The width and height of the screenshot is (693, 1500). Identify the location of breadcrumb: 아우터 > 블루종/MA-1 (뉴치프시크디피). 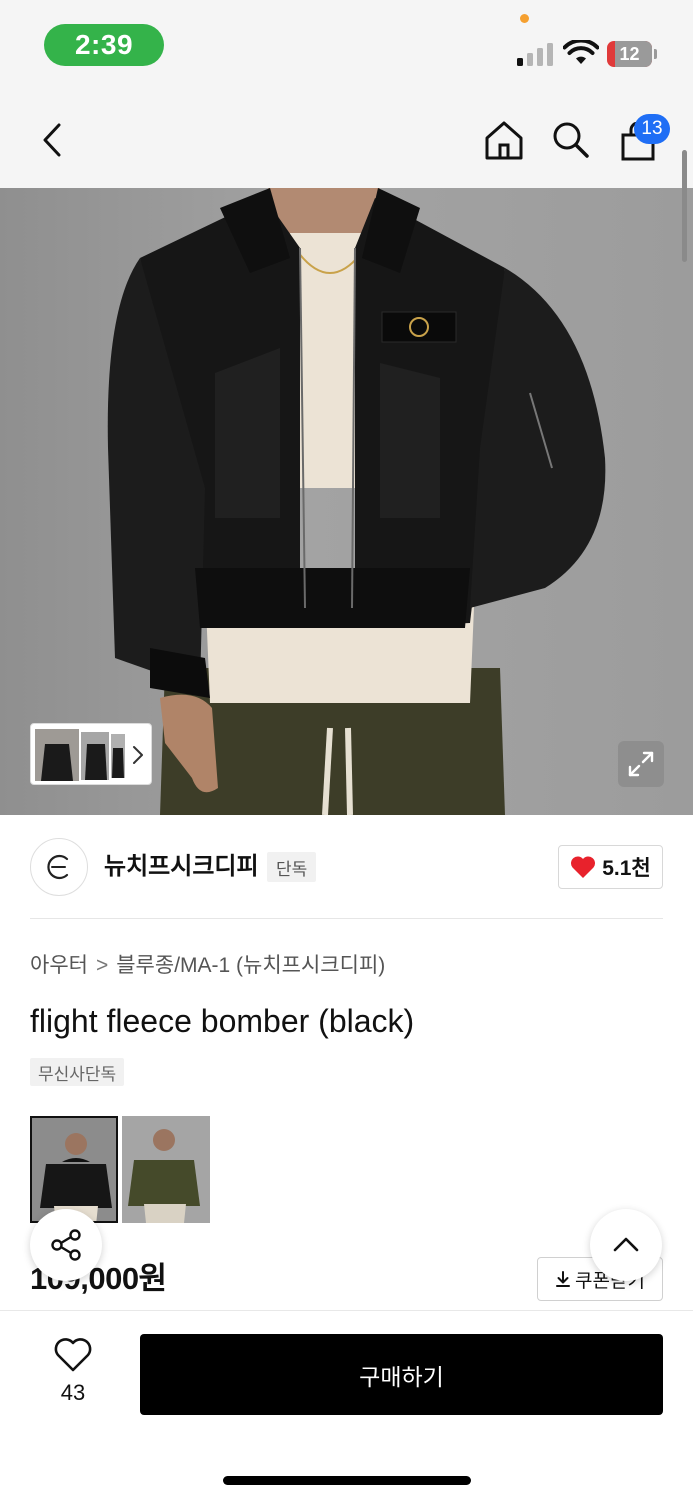
(207, 966).